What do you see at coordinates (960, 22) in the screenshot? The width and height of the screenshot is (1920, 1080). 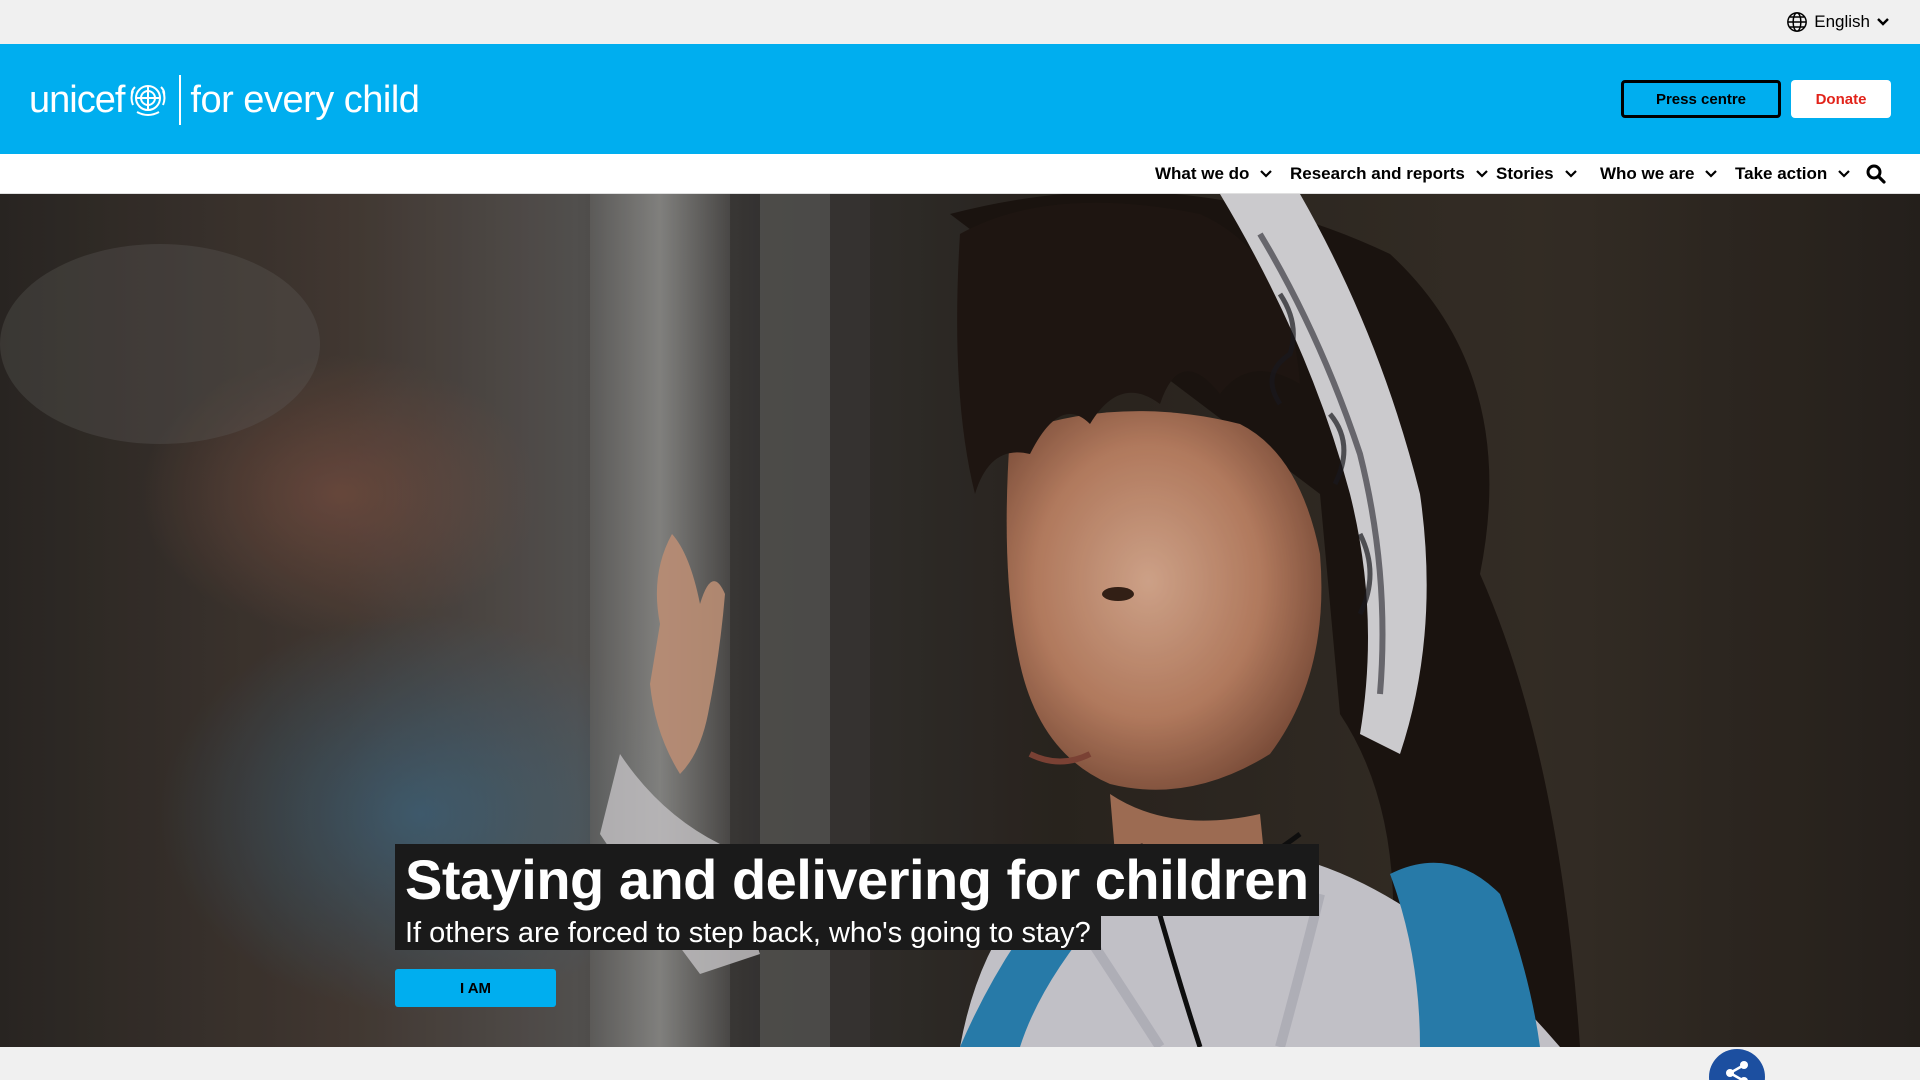 I see `utility-bar: English` at bounding box center [960, 22].